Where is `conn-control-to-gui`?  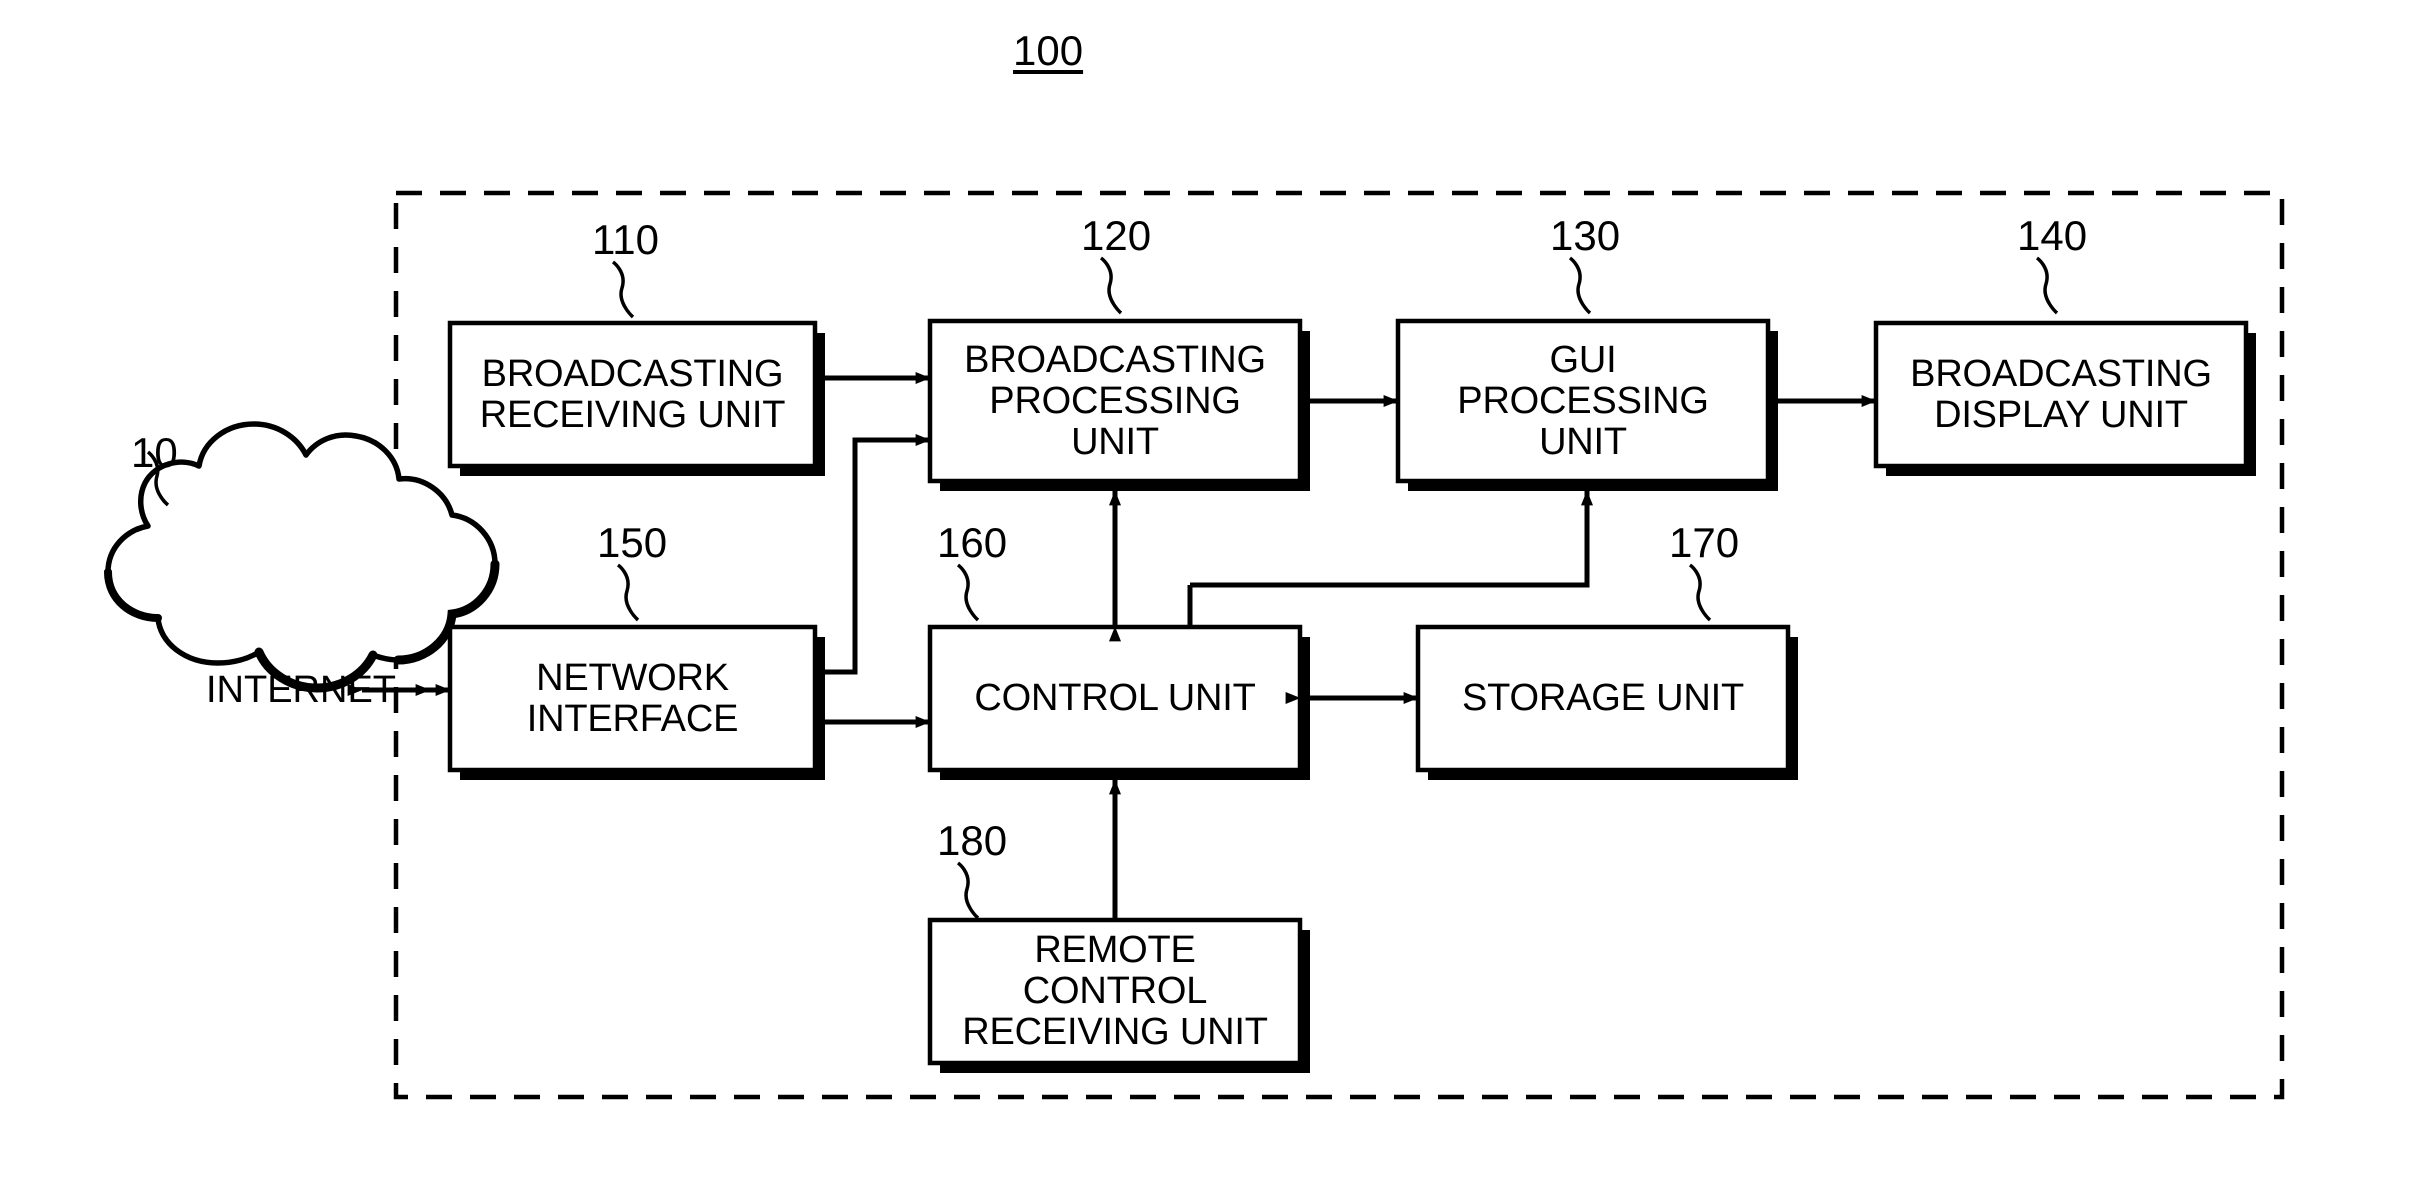
conn-control-to-gui is located at coordinates (1391, 539).